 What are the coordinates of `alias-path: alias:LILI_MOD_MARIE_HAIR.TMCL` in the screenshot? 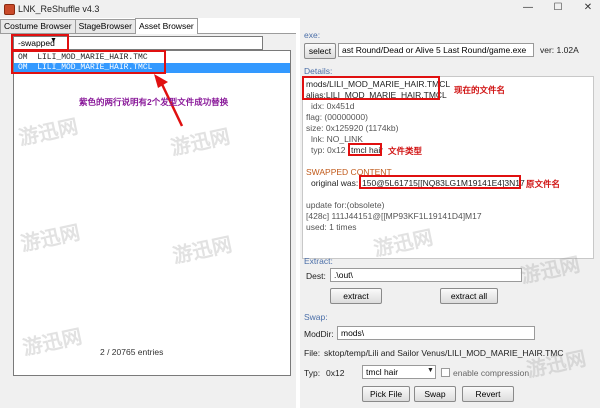 It's located at (376, 95).